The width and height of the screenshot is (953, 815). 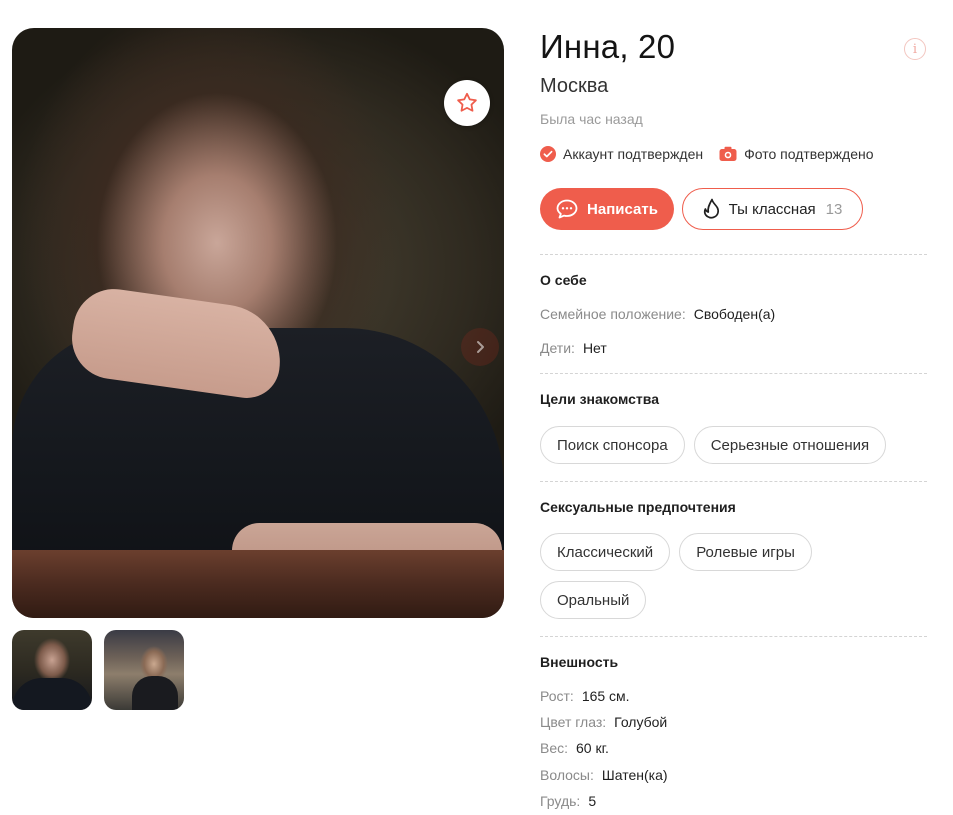 I want to click on star-icon, so click(x=467, y=102).